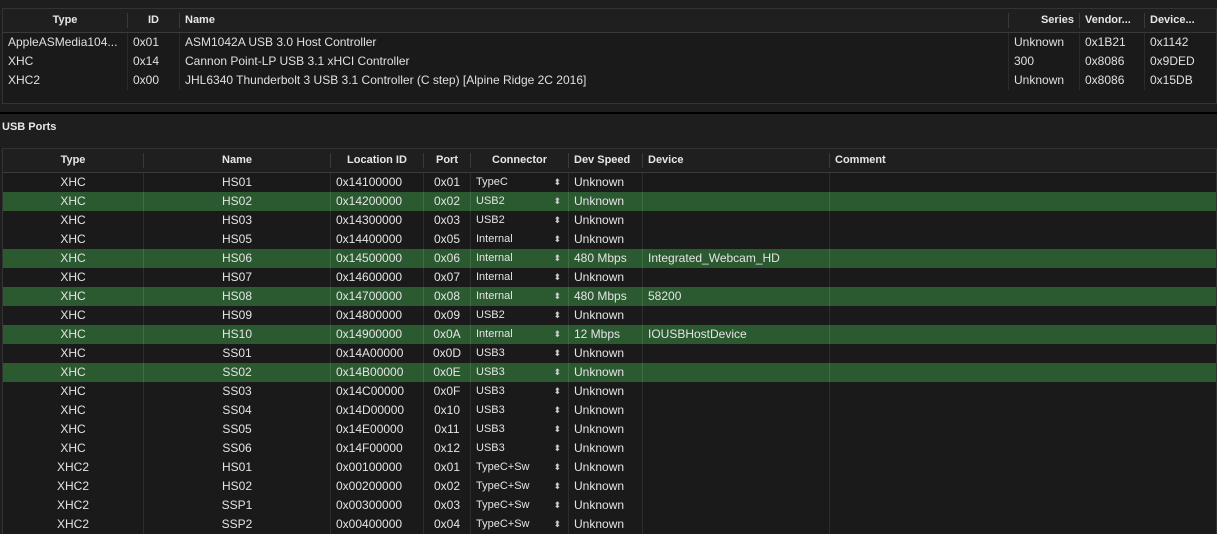 The height and width of the screenshot is (534, 1217). I want to click on port-row: XHC SS05 0x14E00000 0x11 USB3 ⬍ Unknown, so click(609, 429).